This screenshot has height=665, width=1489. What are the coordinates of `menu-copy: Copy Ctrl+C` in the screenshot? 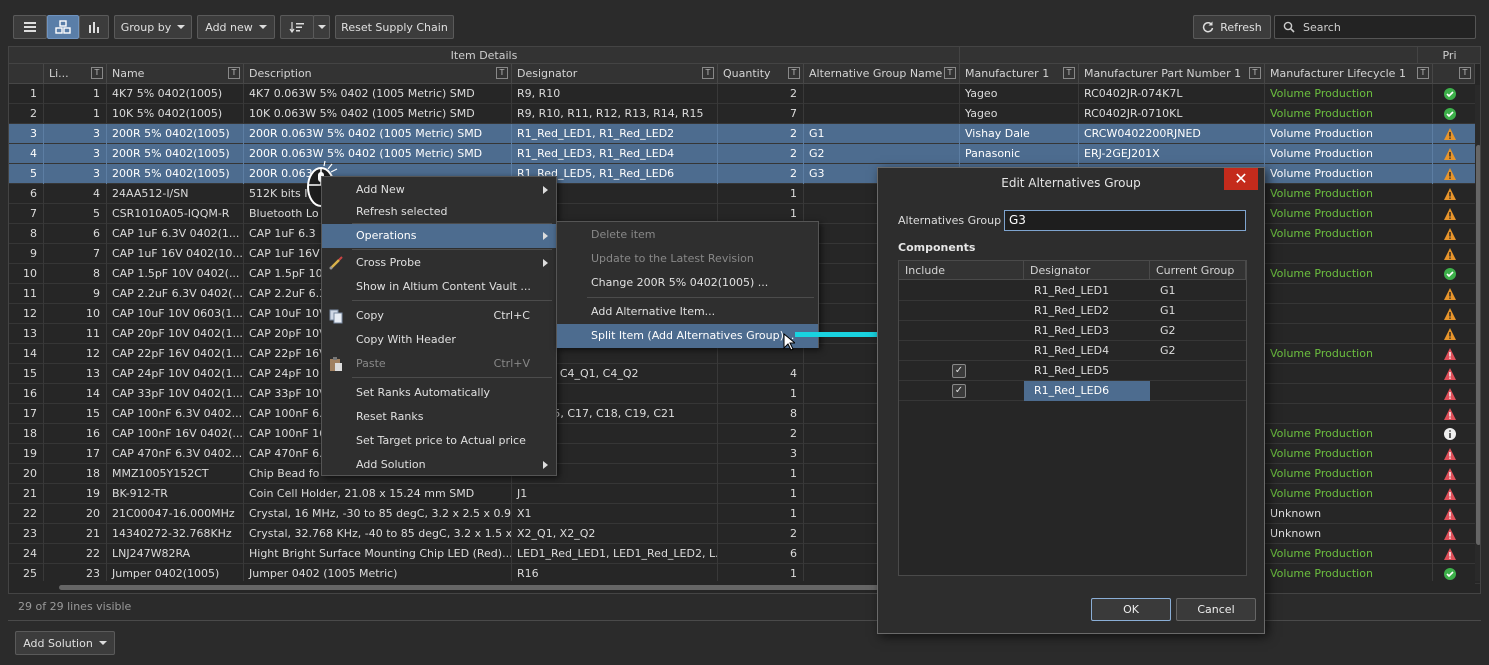 It's located at (439, 316).